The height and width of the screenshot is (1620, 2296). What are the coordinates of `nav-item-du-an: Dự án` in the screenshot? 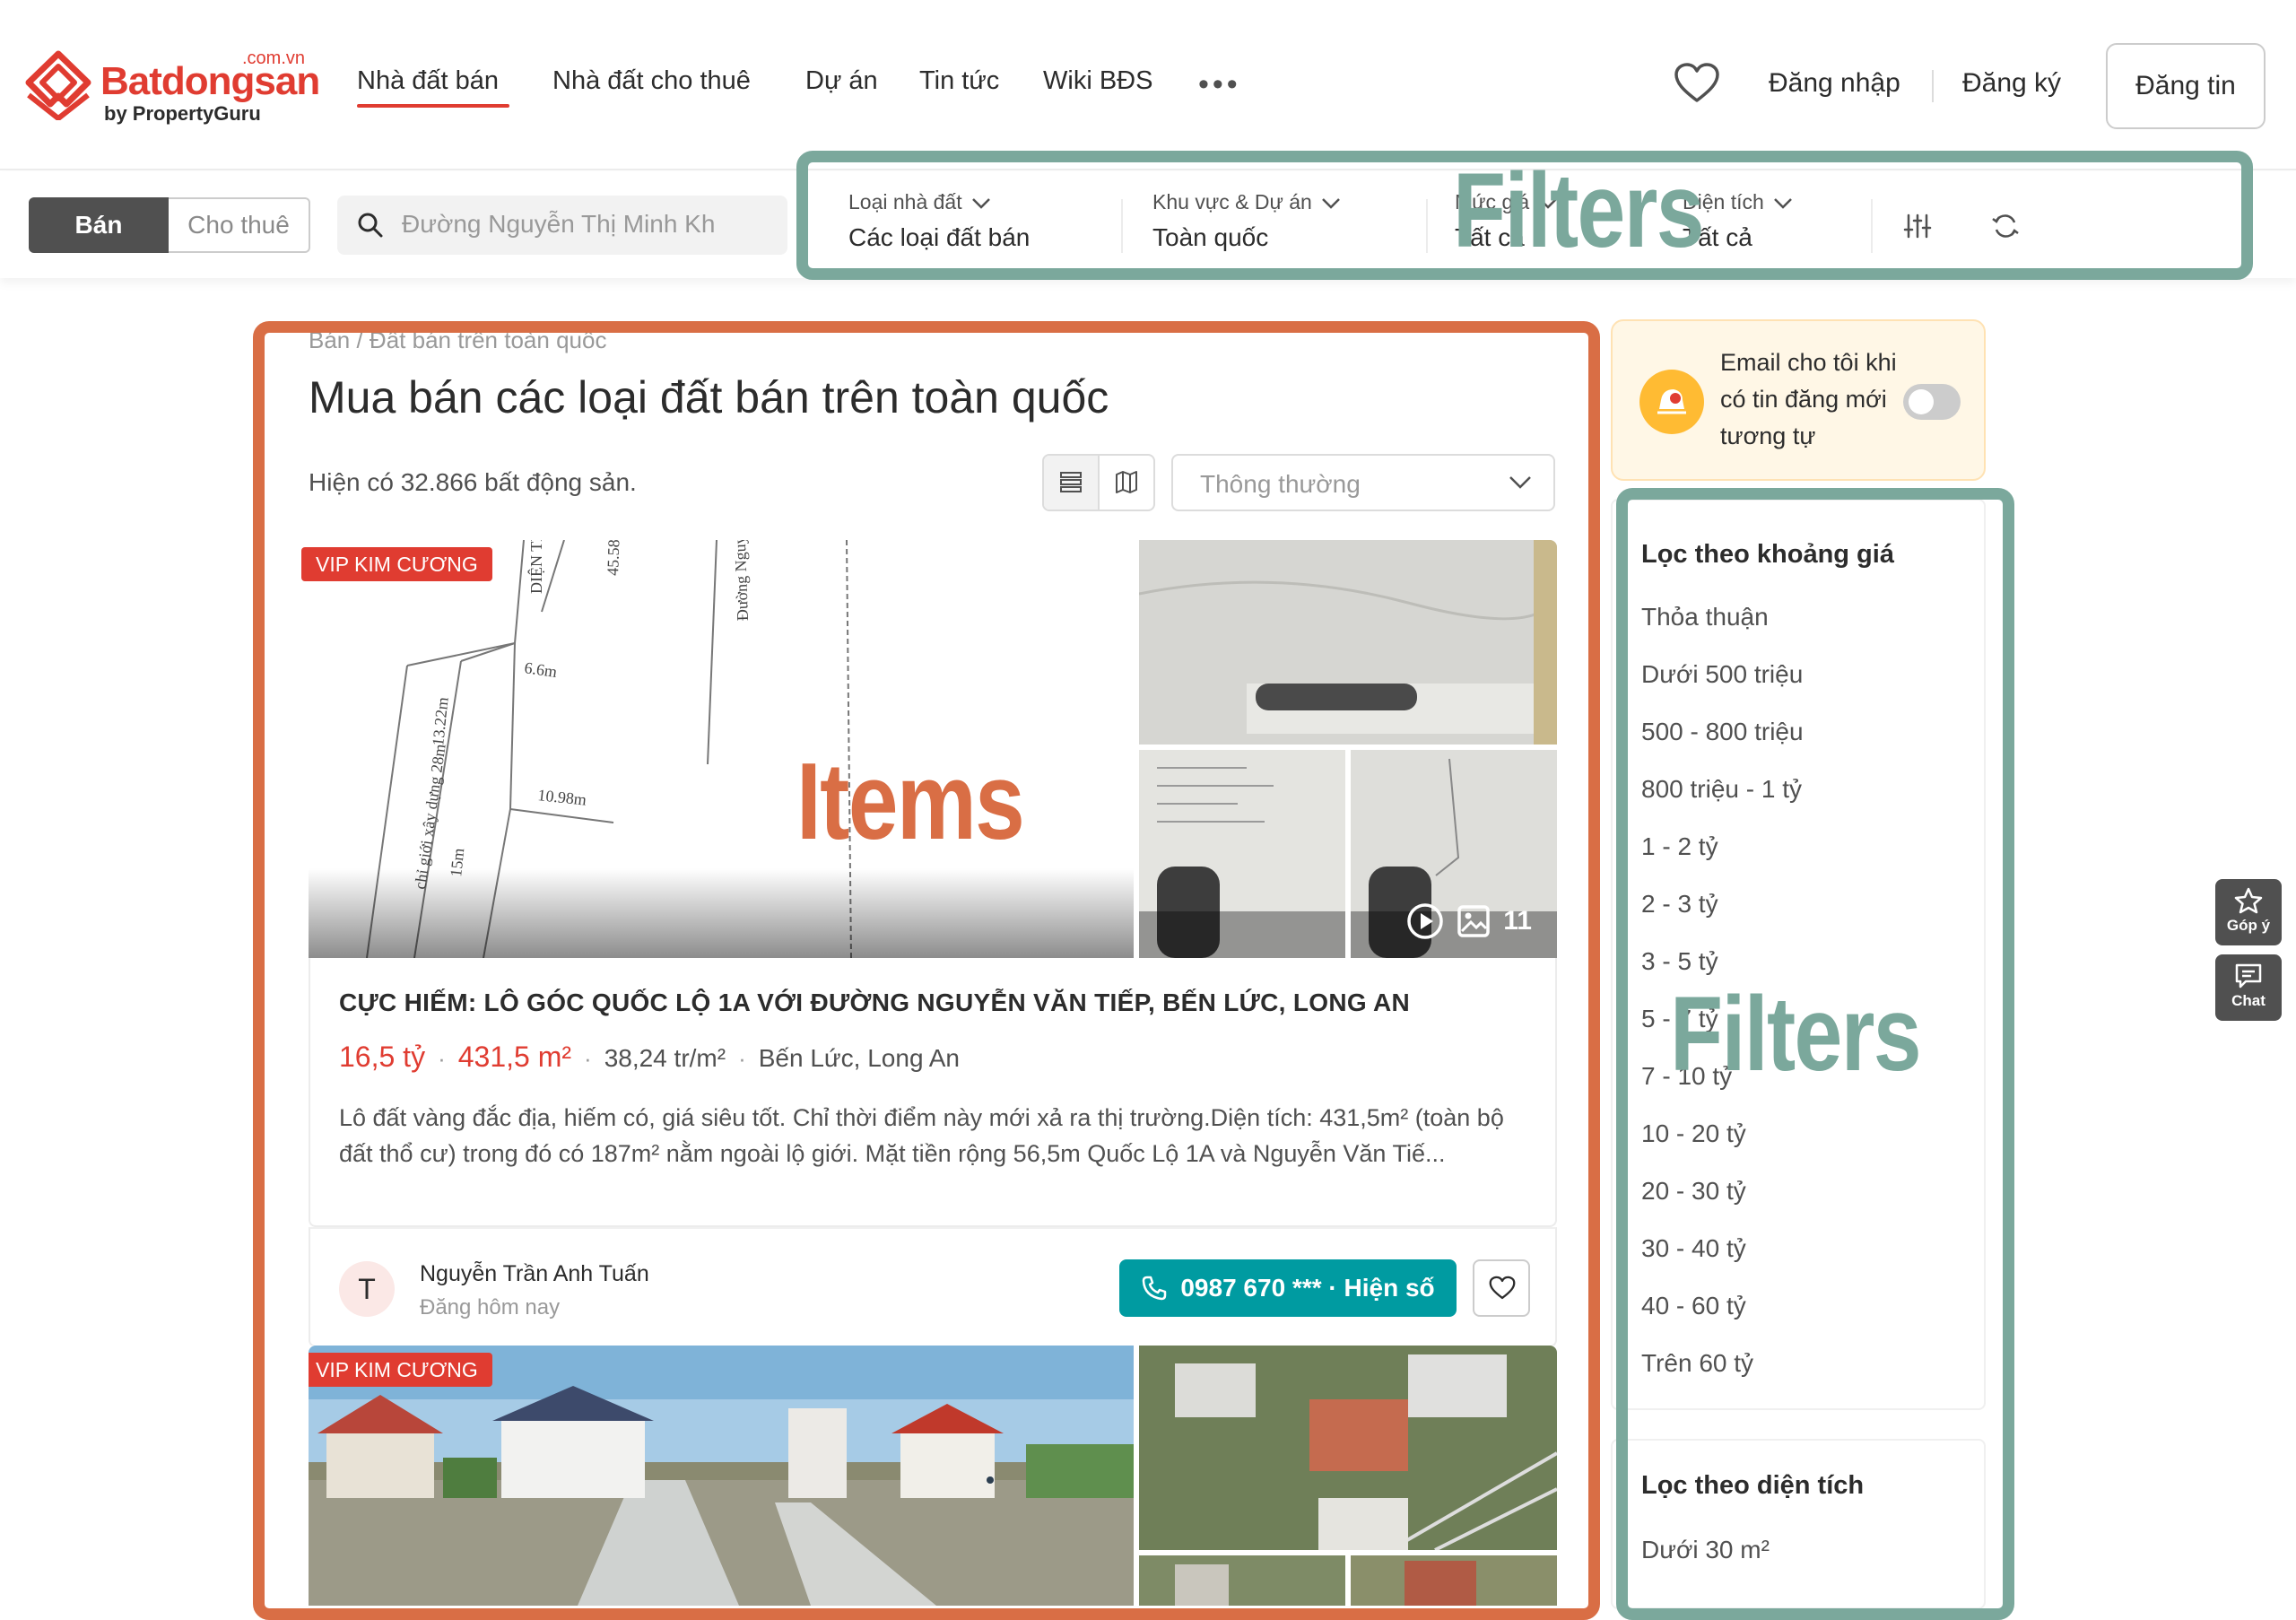 It's located at (841, 81).